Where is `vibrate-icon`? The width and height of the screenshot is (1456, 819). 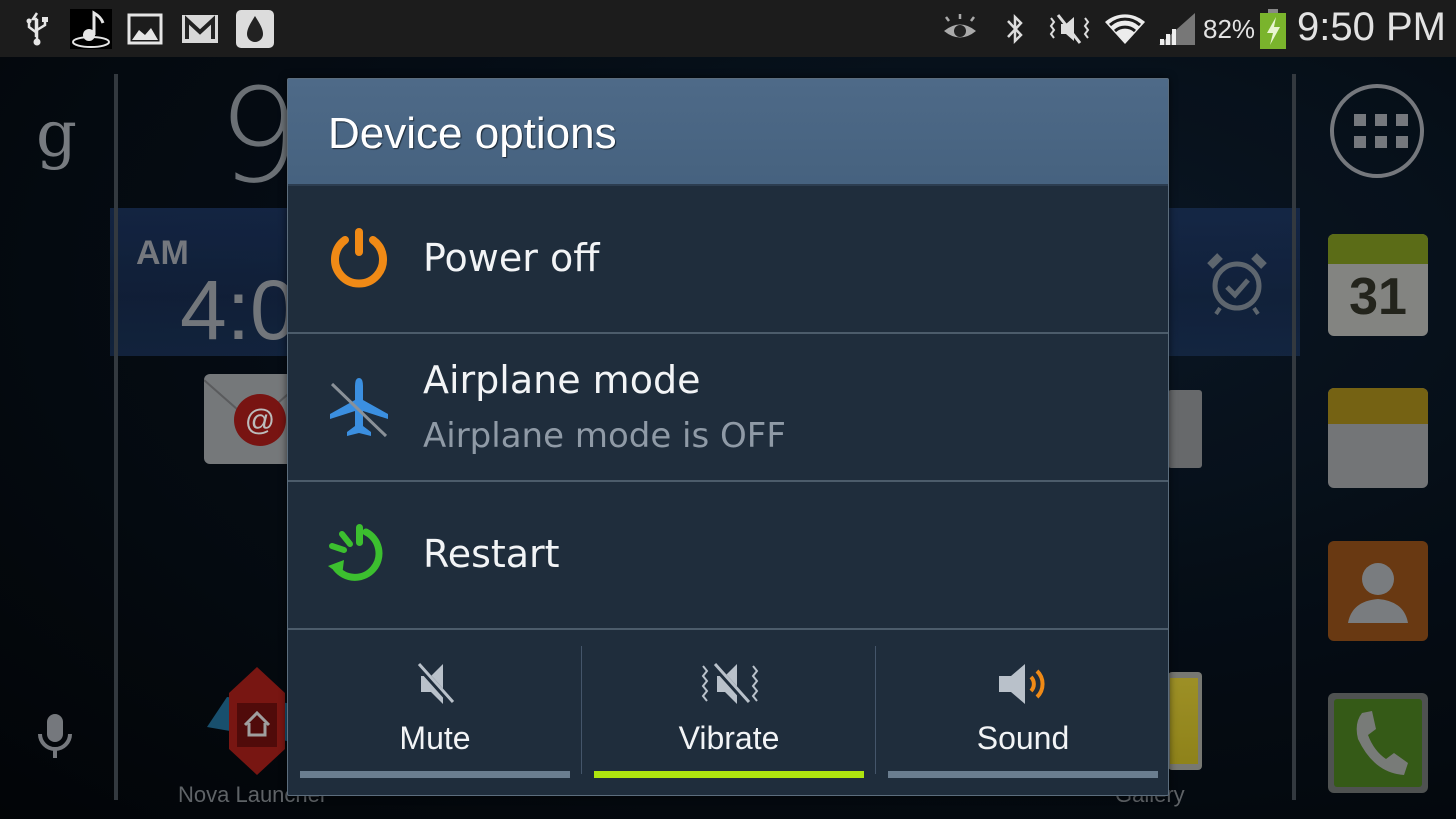 vibrate-icon is located at coordinates (729, 686).